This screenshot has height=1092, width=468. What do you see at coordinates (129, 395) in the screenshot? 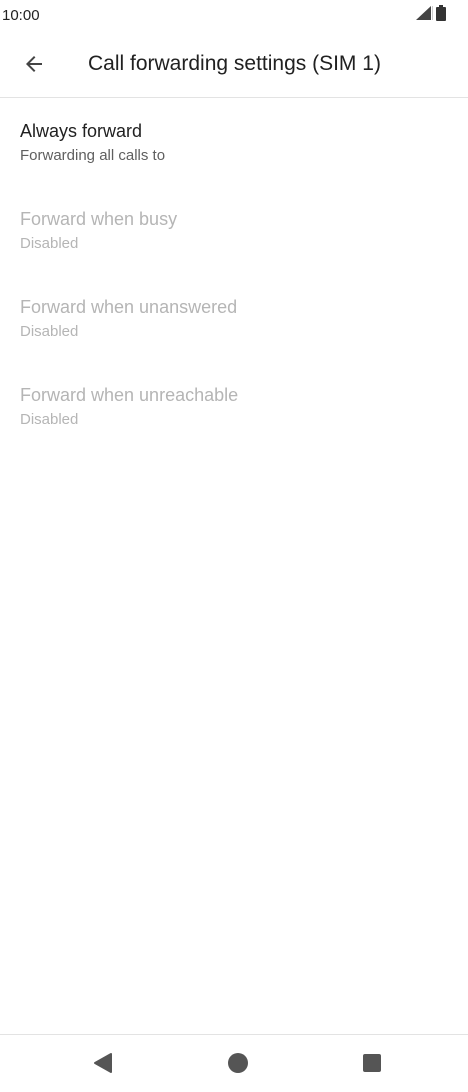
I see `pref-title: Forward when unreachable` at bounding box center [129, 395].